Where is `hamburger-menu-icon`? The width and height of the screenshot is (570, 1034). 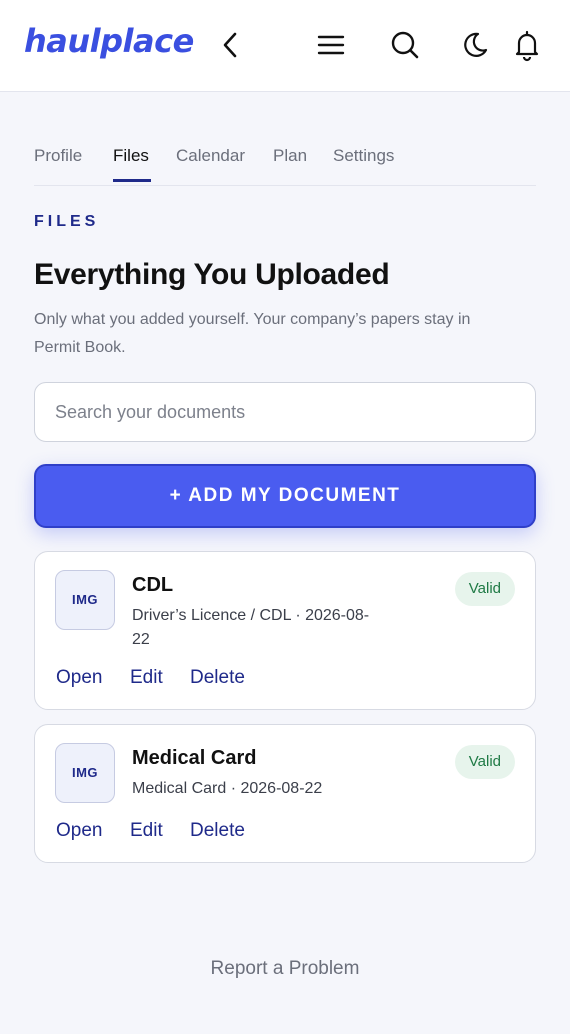
hamburger-menu-icon is located at coordinates (331, 45).